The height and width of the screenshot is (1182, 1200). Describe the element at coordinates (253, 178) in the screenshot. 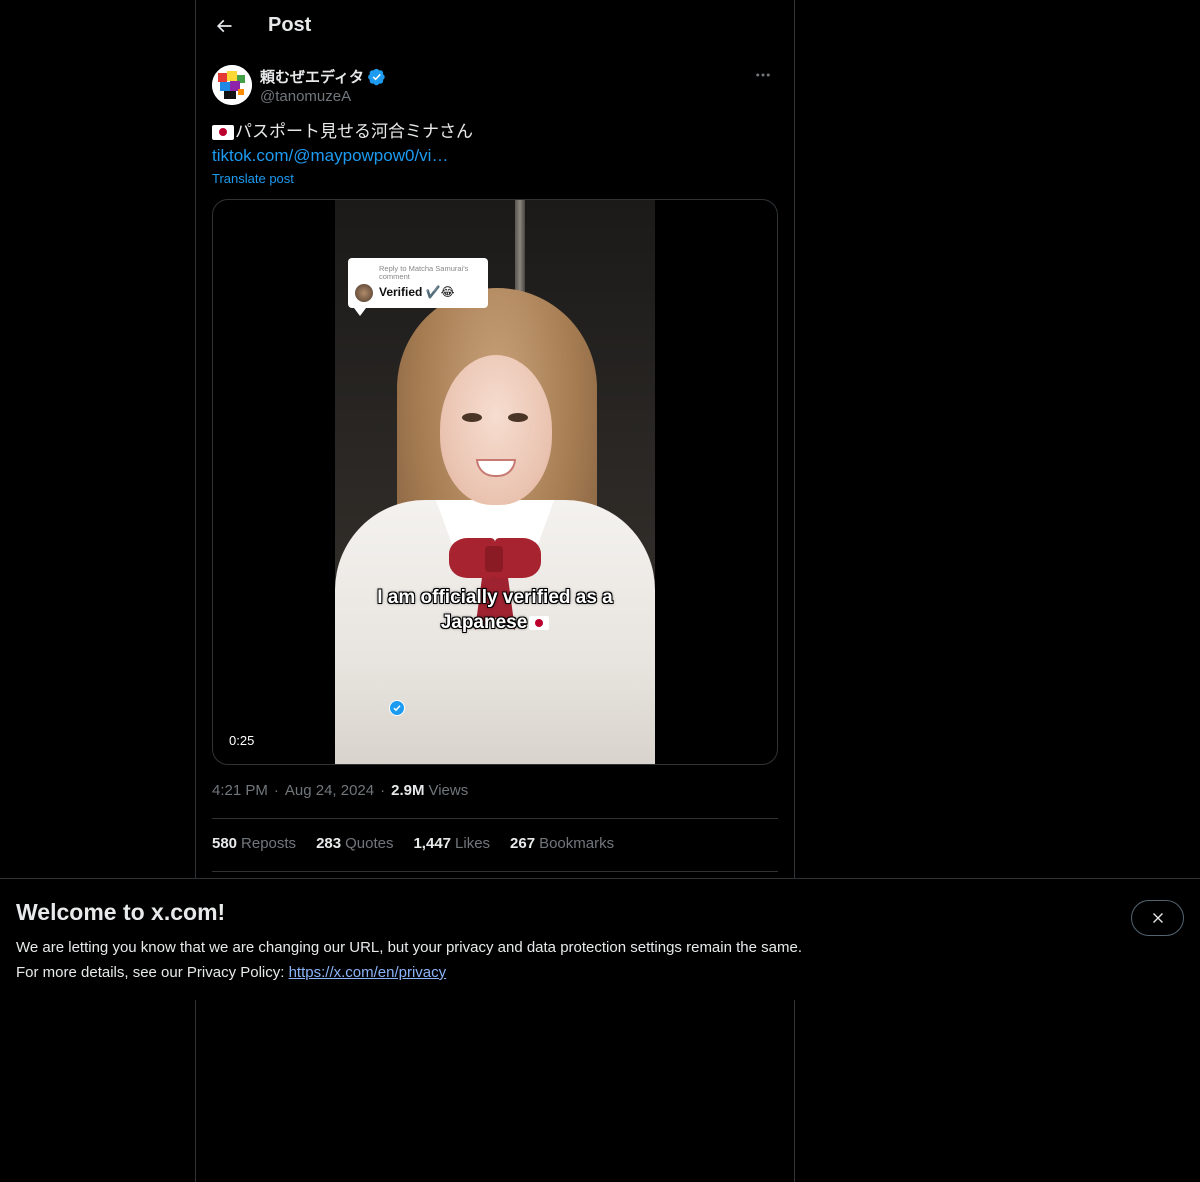

I see `translate-post-button: Translate post` at that location.